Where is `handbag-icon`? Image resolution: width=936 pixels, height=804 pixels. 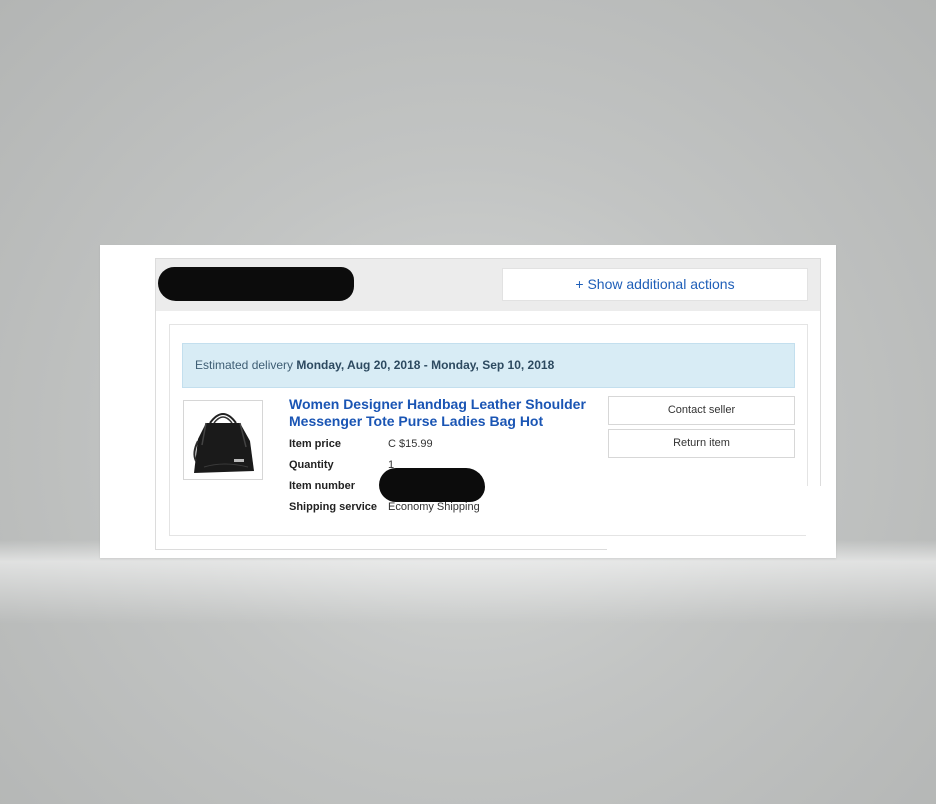
handbag-icon is located at coordinates (223, 443).